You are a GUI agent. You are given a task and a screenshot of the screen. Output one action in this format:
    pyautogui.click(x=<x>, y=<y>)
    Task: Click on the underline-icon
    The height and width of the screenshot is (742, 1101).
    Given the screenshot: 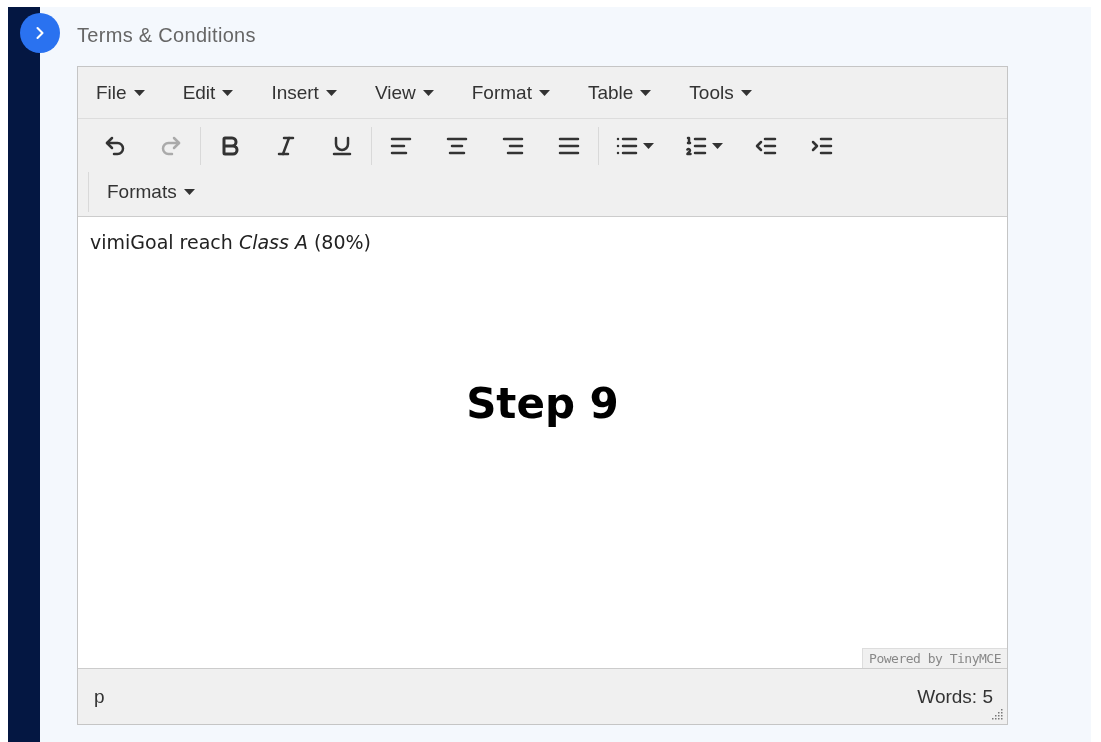 What is the action you would take?
    pyautogui.click(x=342, y=146)
    